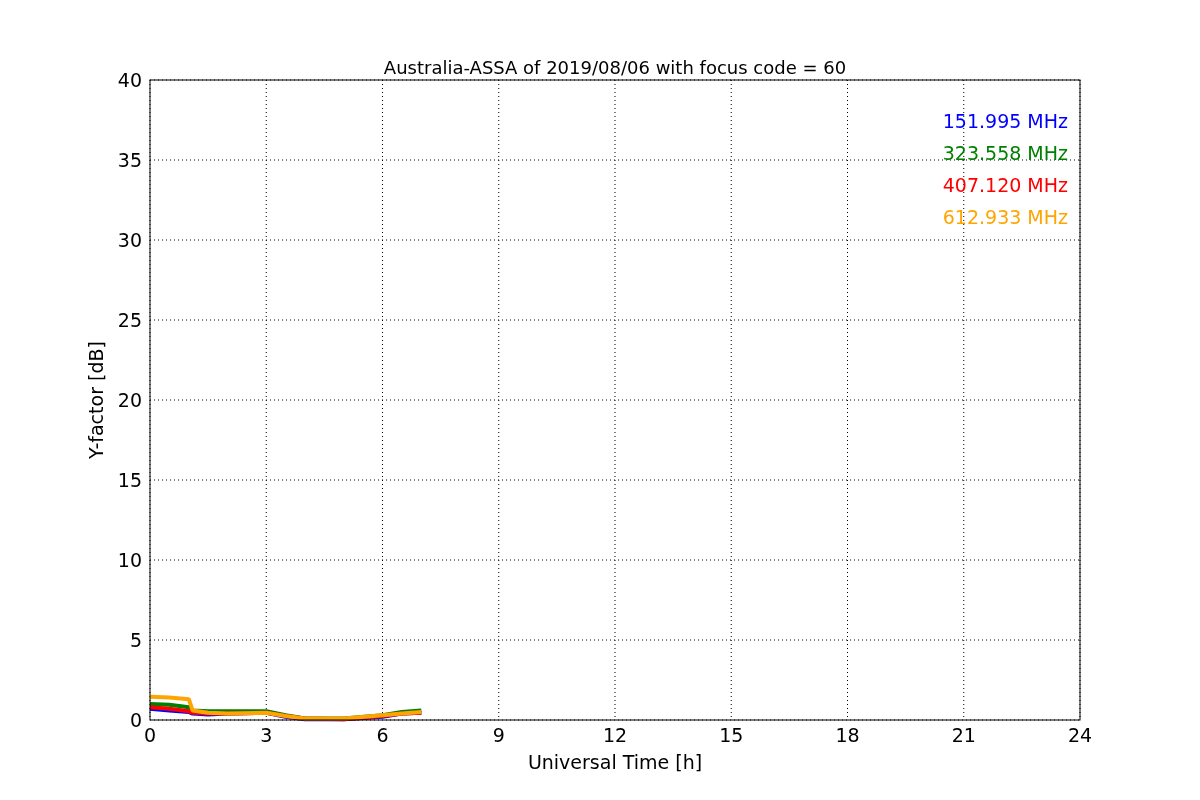  What do you see at coordinates (129, 480) in the screenshot?
I see `y-tick-label: 15` at bounding box center [129, 480].